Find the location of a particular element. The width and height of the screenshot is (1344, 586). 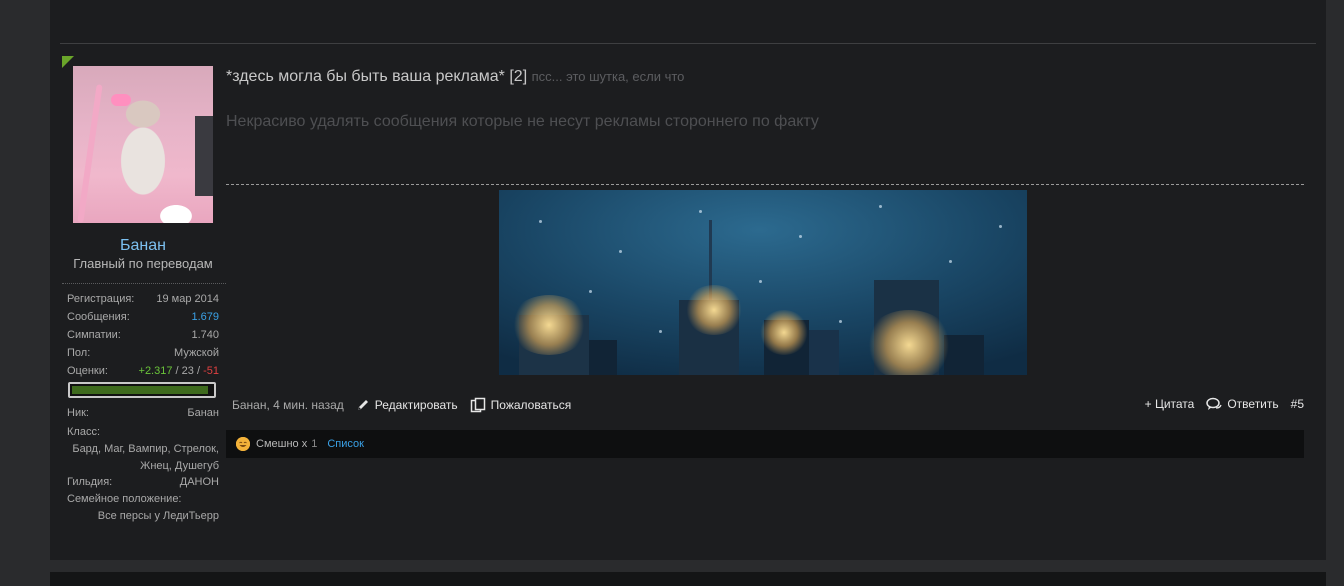

pencil-icon is located at coordinates (363, 405).